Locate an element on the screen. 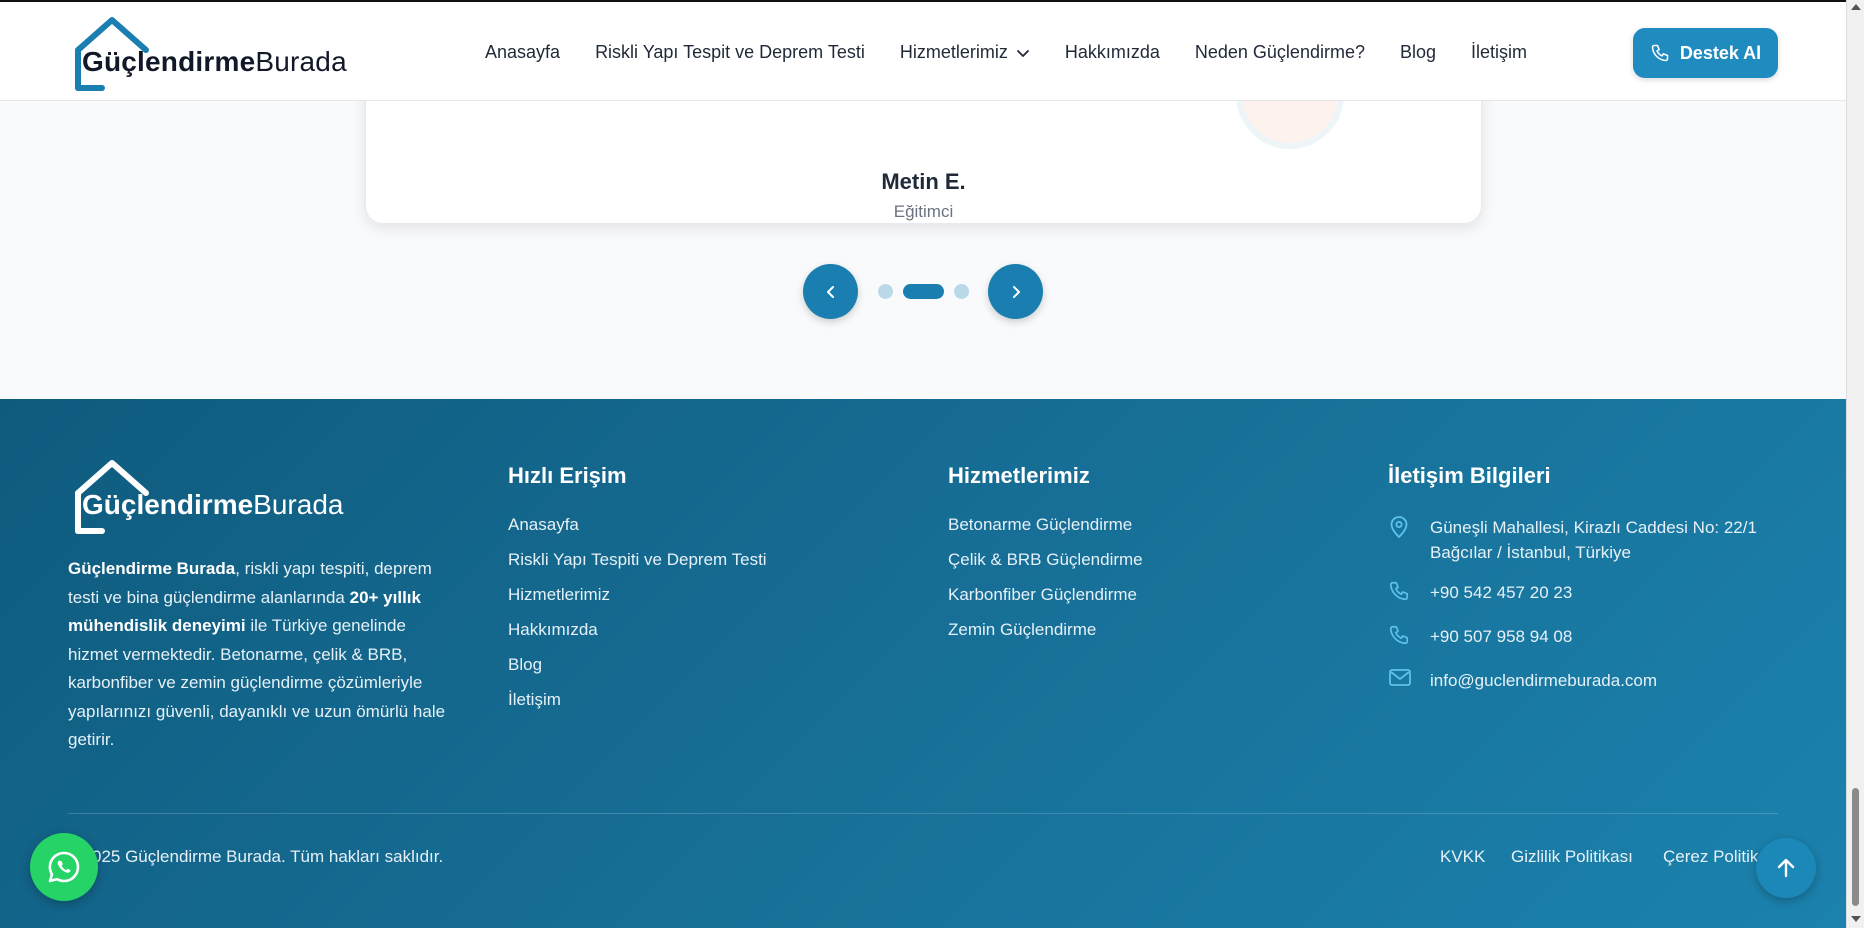  nav-blog: Blog is located at coordinates (1418, 52).